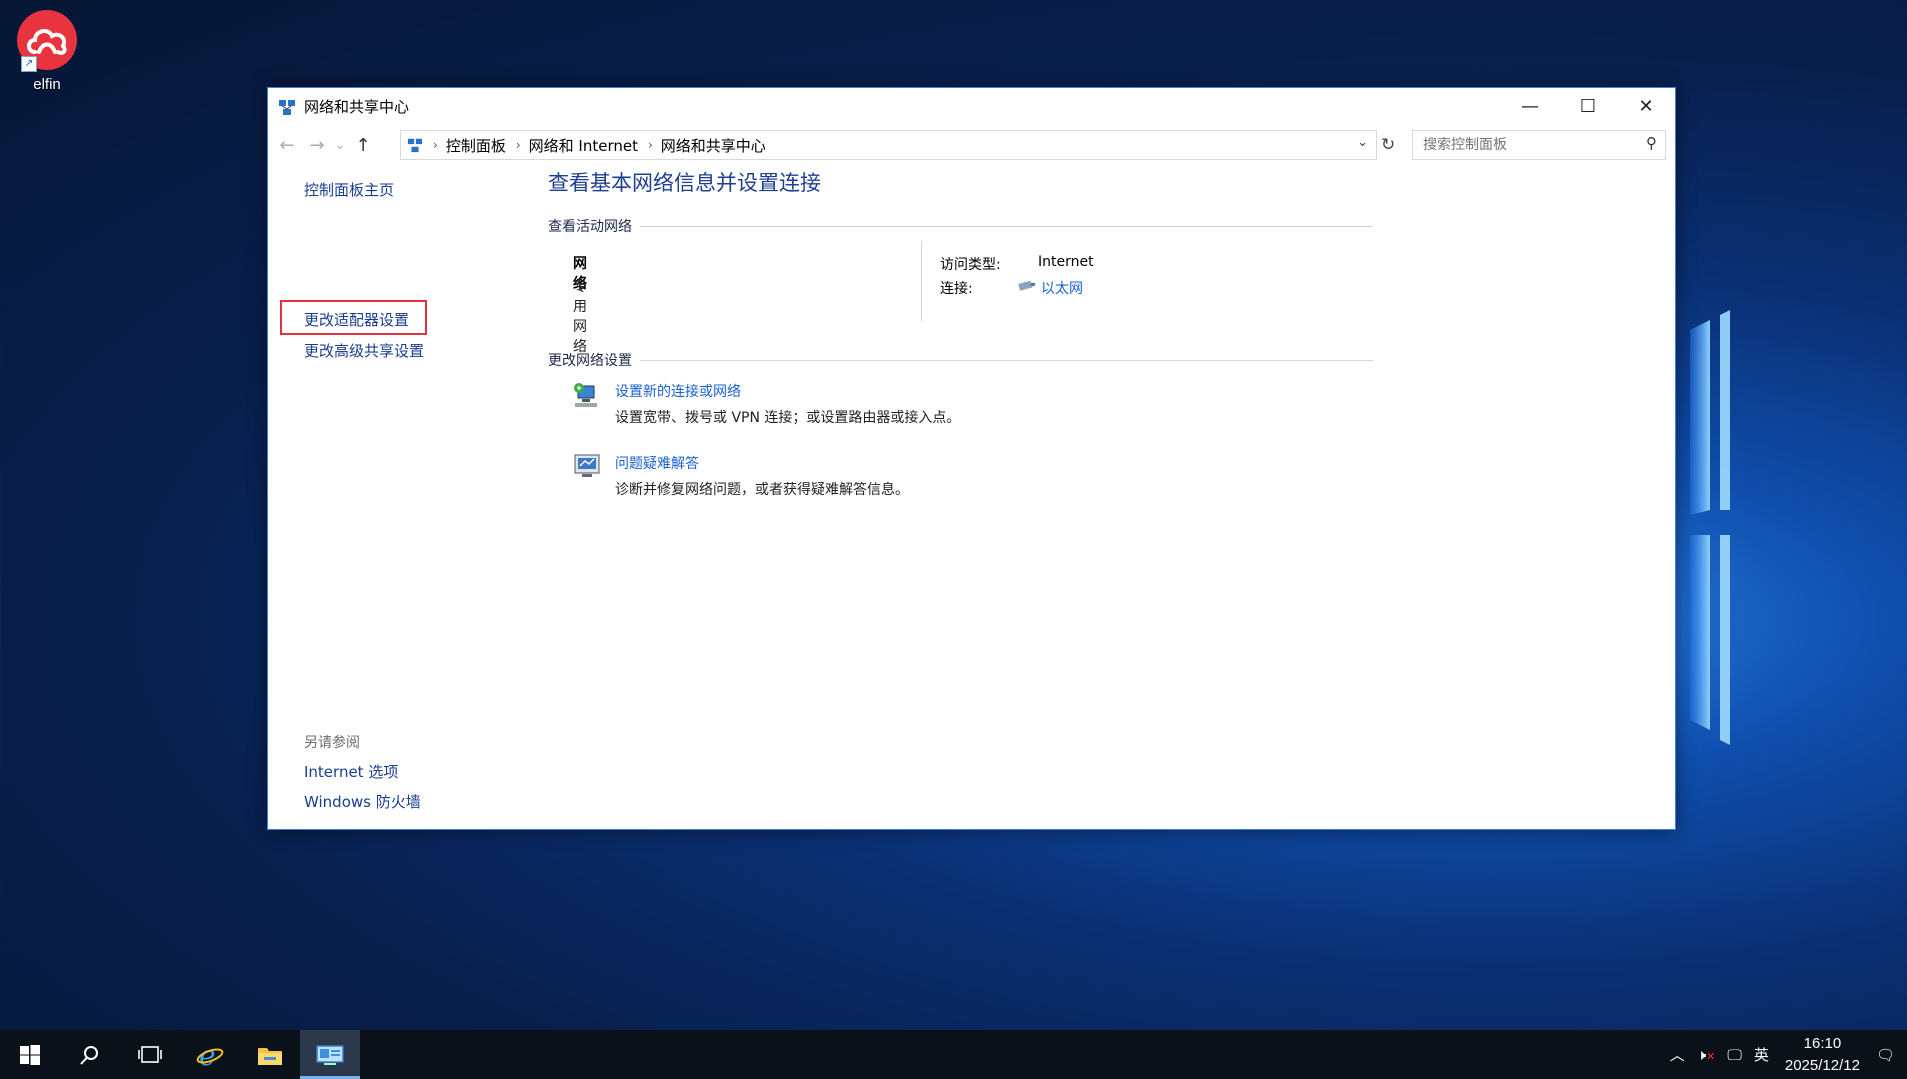 The image size is (1907, 1079). I want to click on windows-start-icon, so click(30, 1054).